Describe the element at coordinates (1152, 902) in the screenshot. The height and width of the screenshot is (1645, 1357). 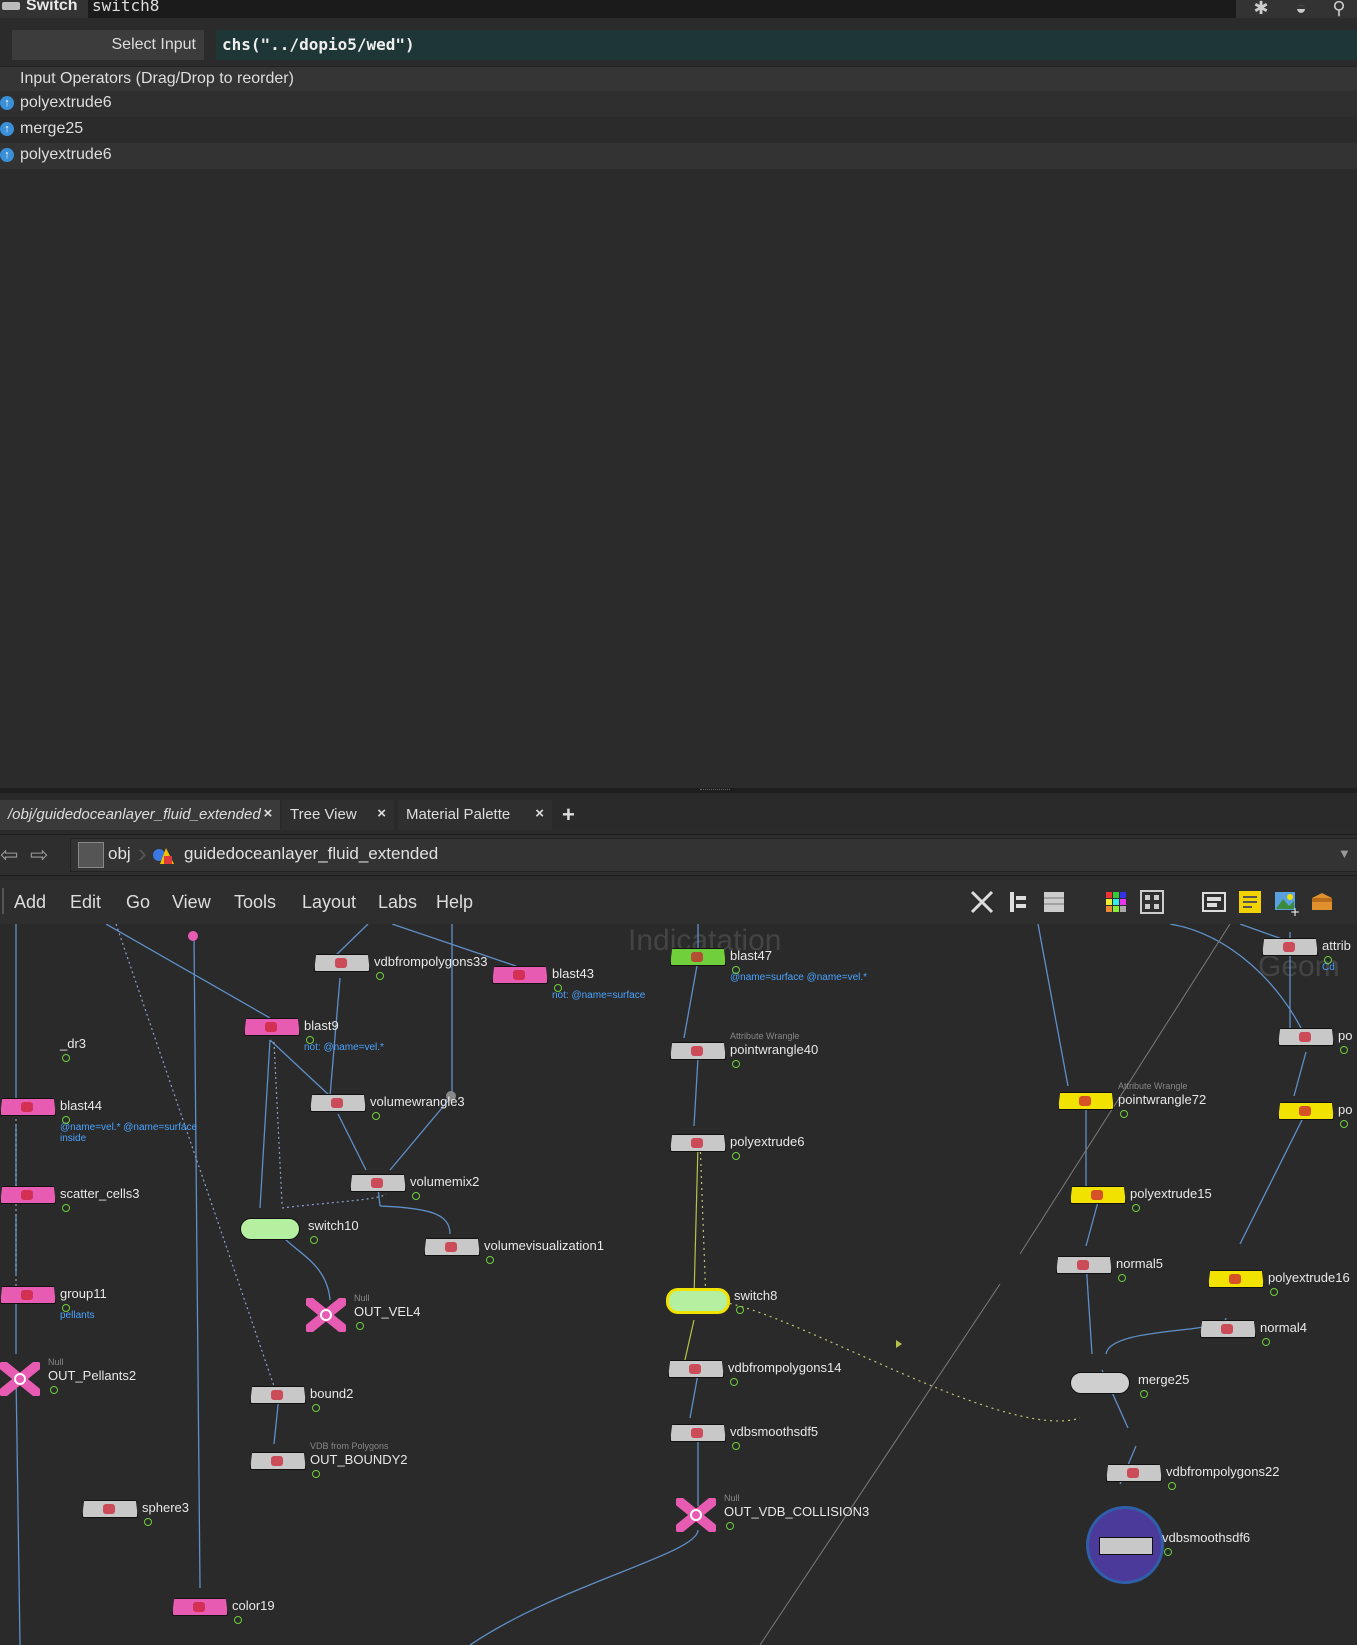
I see `shape-palette-icon` at that location.